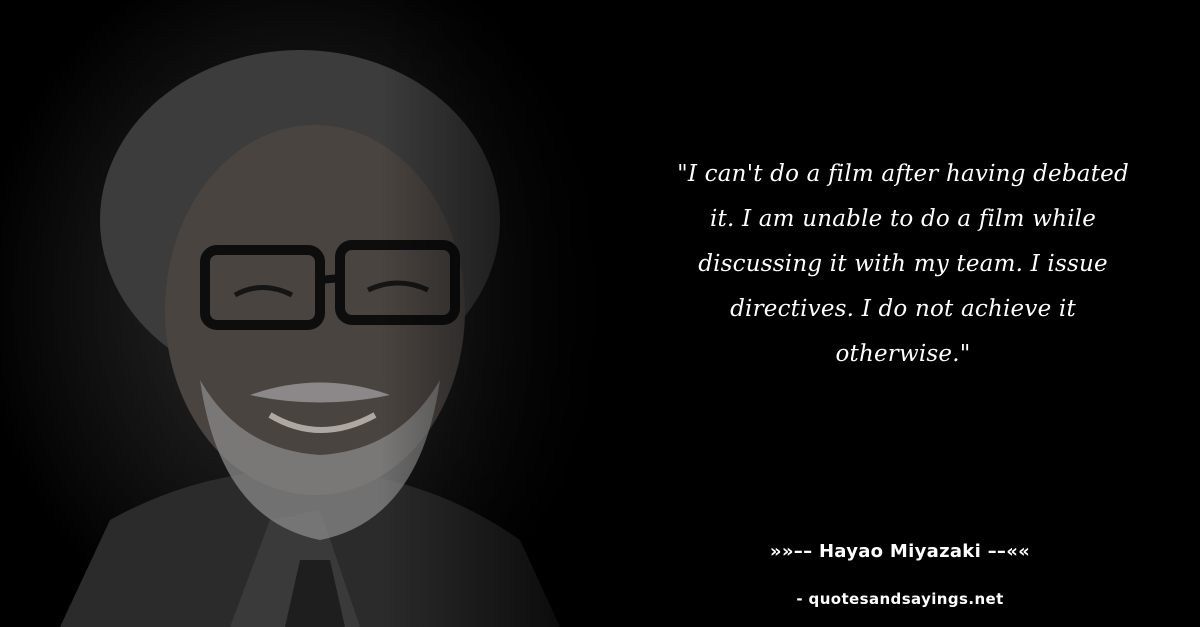 The width and height of the screenshot is (1200, 627). What do you see at coordinates (900, 551) in the screenshot?
I see `quote-author: »»–– Hayao Miyazaki ––««` at bounding box center [900, 551].